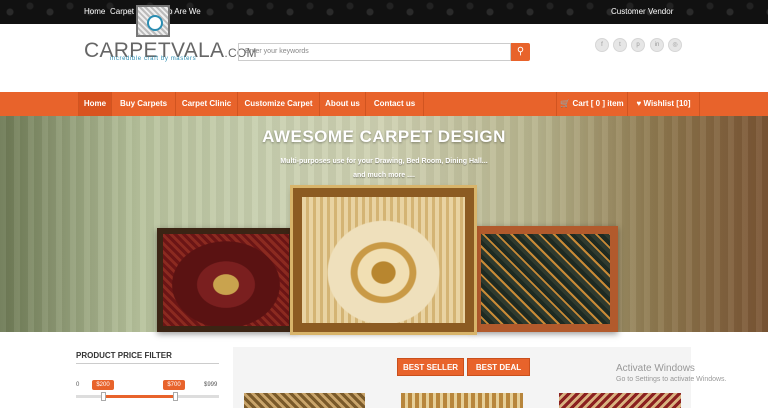 This screenshot has height=408, width=768. I want to click on search-button: ⚲, so click(520, 52).